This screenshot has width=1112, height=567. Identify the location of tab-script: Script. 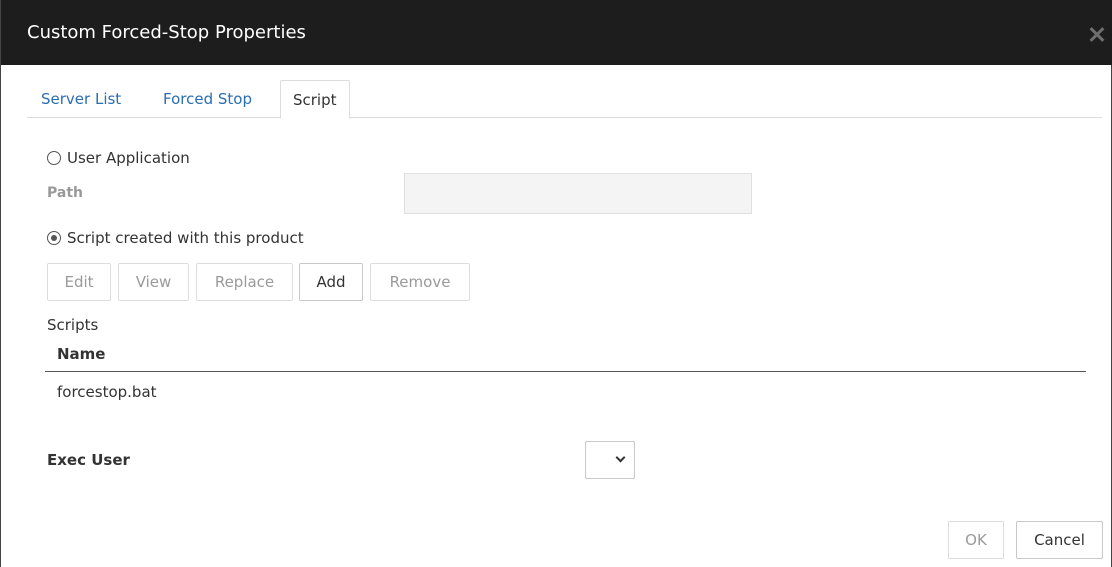
(315, 99).